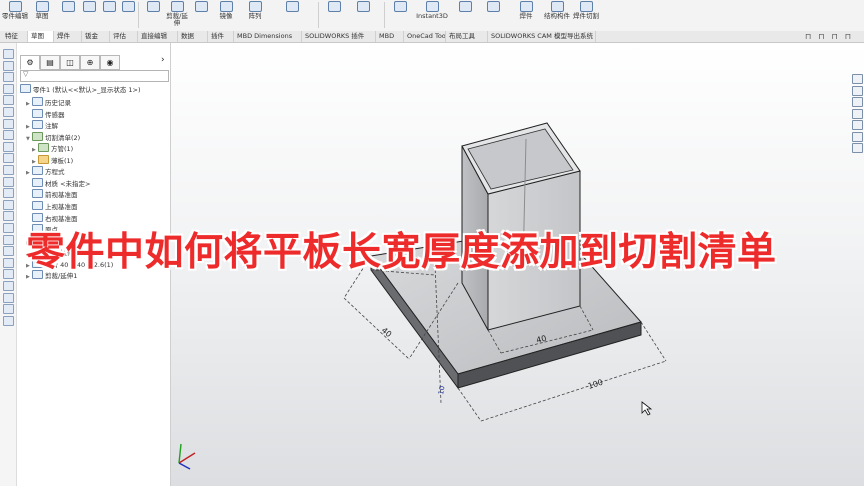  What do you see at coordinates (80, 89) in the screenshot?
I see `tree-root: 零件1 (默认<<默认>_显示状态 1>)` at bounding box center [80, 89].